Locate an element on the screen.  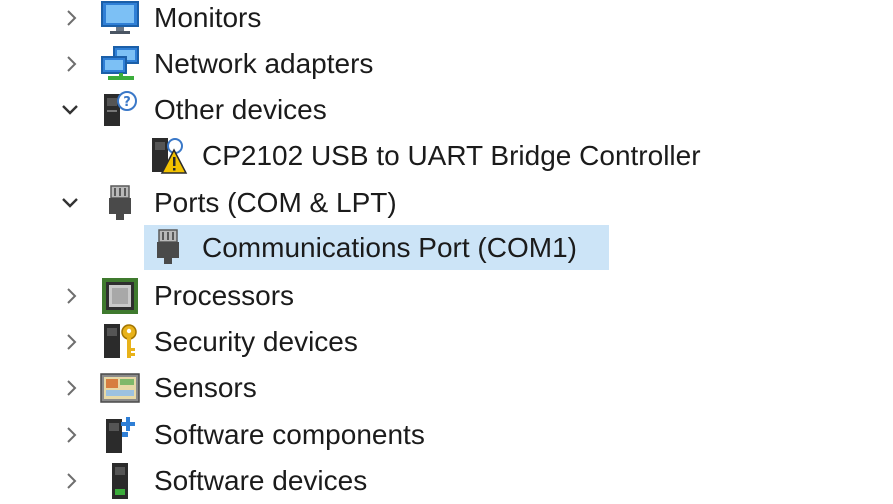
tree-item-label: Security devices is located at coordinates (256, 341).